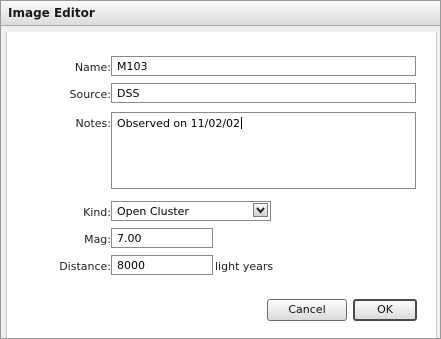 The image size is (441, 339). I want to click on ok-button: OK, so click(385, 310).